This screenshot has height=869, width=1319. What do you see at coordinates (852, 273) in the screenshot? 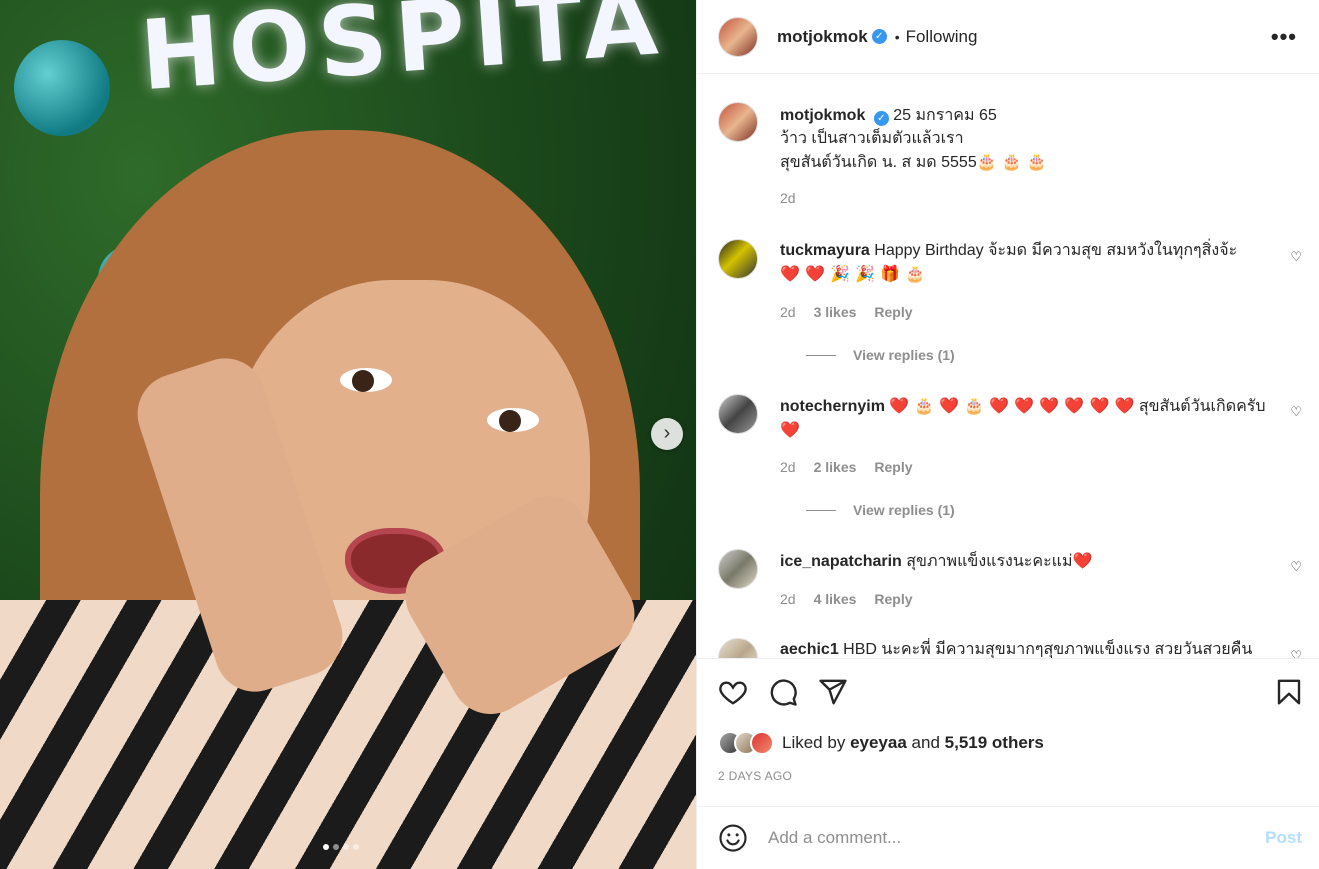
I see `emoji-row: ❤️ ❤️ 🎉 🎉 🎁 🎂` at bounding box center [852, 273].